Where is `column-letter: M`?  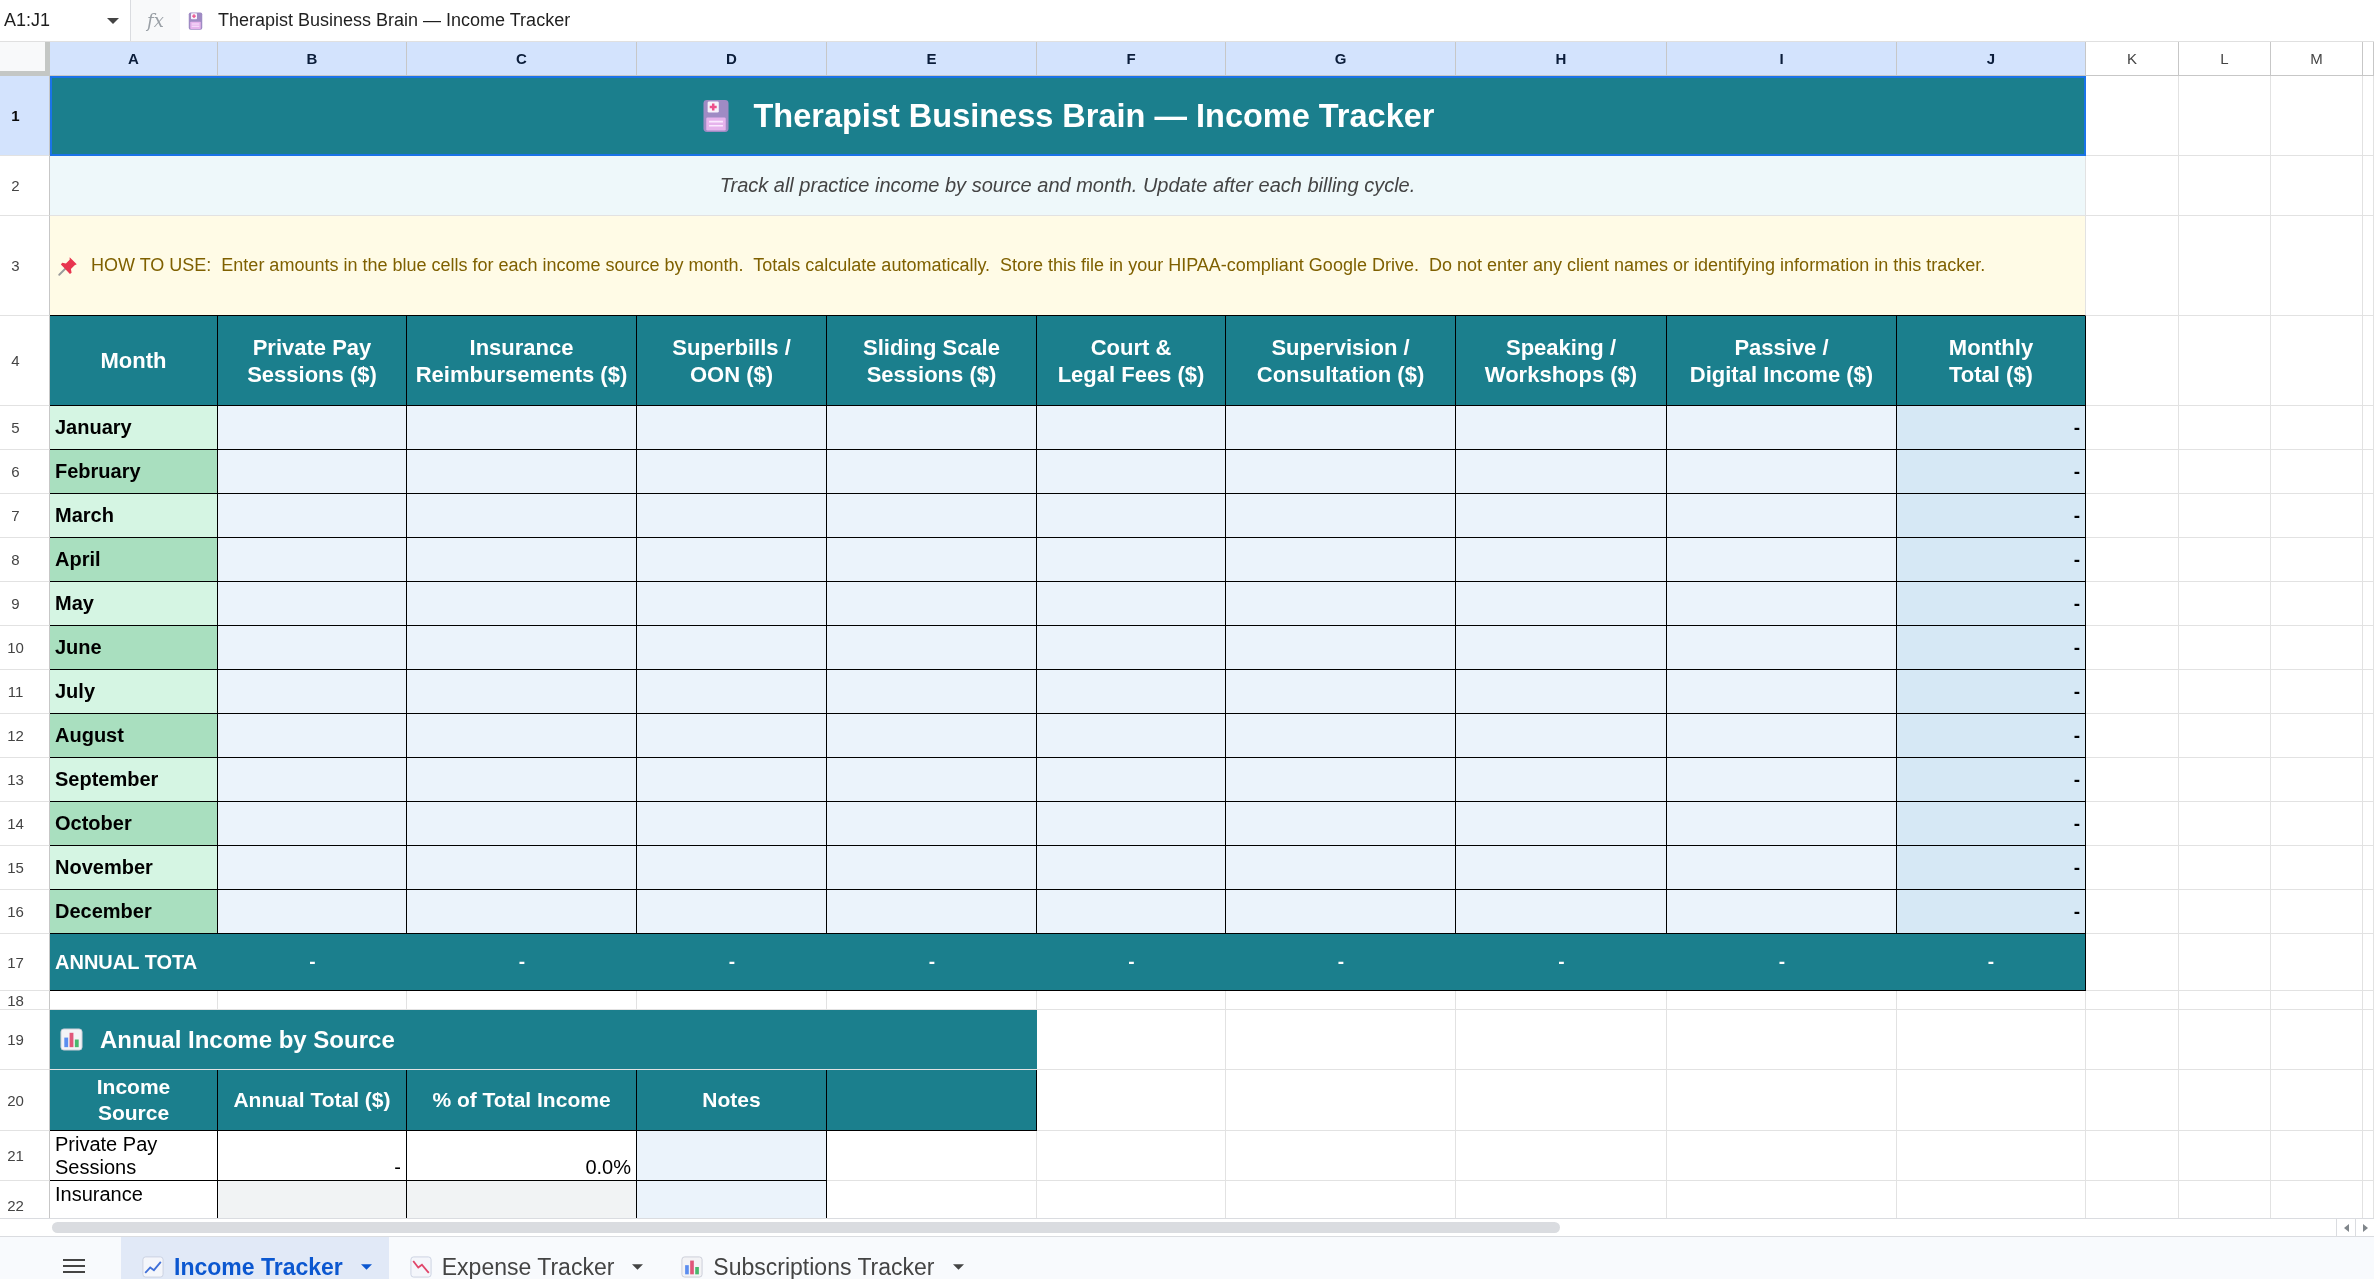 column-letter: M is located at coordinates (2317, 59).